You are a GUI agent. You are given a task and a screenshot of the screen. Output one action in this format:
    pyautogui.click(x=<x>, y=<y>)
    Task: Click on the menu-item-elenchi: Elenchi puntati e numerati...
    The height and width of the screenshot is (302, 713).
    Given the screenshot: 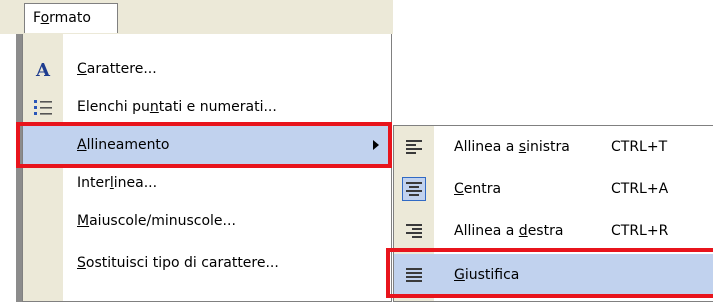 What is the action you would take?
    pyautogui.click(x=207, y=107)
    